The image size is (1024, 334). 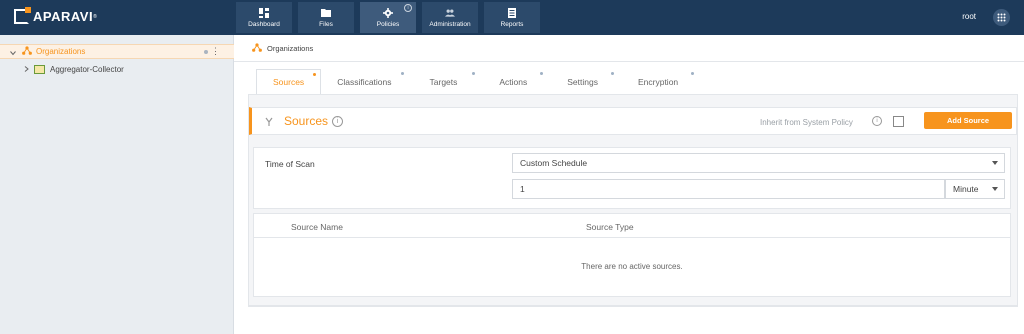 I want to click on nav-reports-label: Reports, so click(x=512, y=24).